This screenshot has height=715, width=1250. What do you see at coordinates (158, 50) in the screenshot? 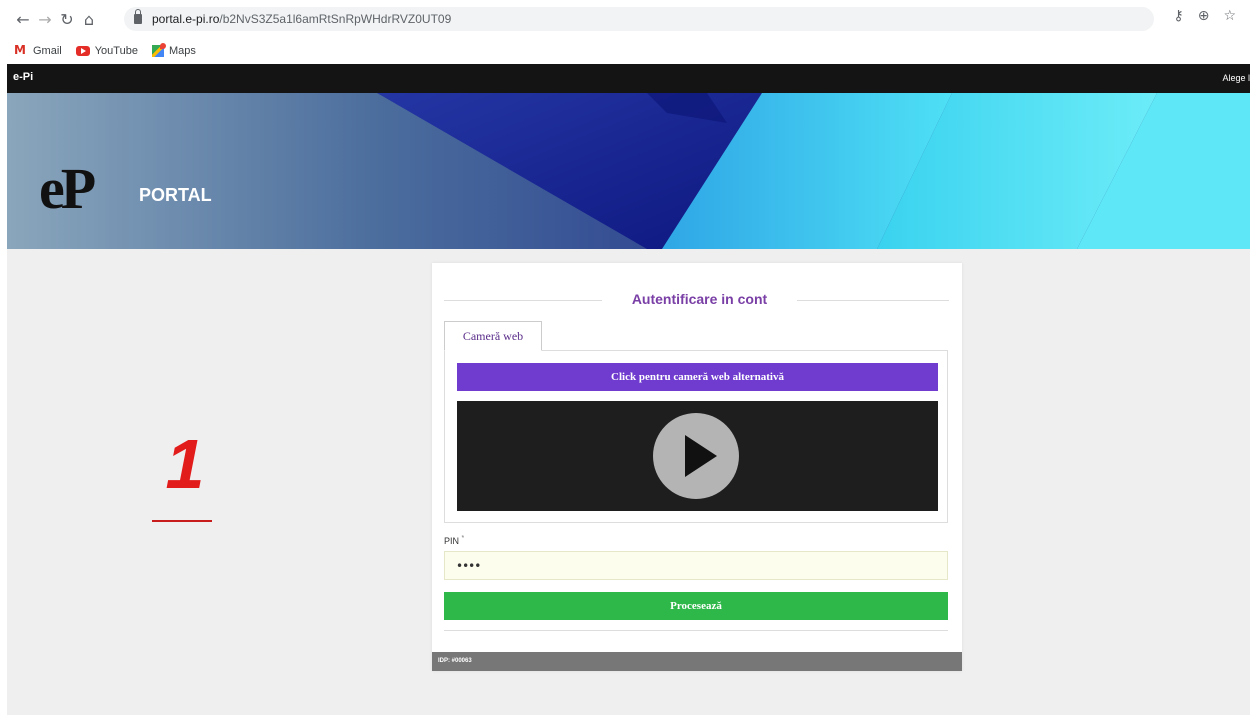
I see `maps-icon` at bounding box center [158, 50].